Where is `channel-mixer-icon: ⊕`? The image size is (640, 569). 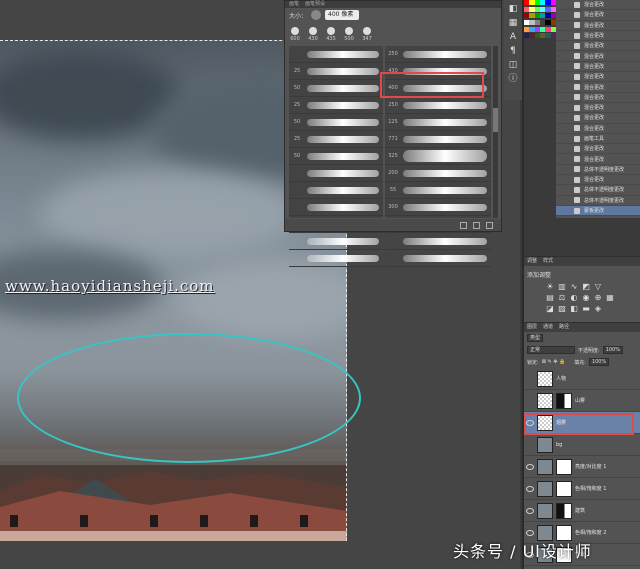
channel-mixer-icon: ⊕ is located at coordinates (598, 298).